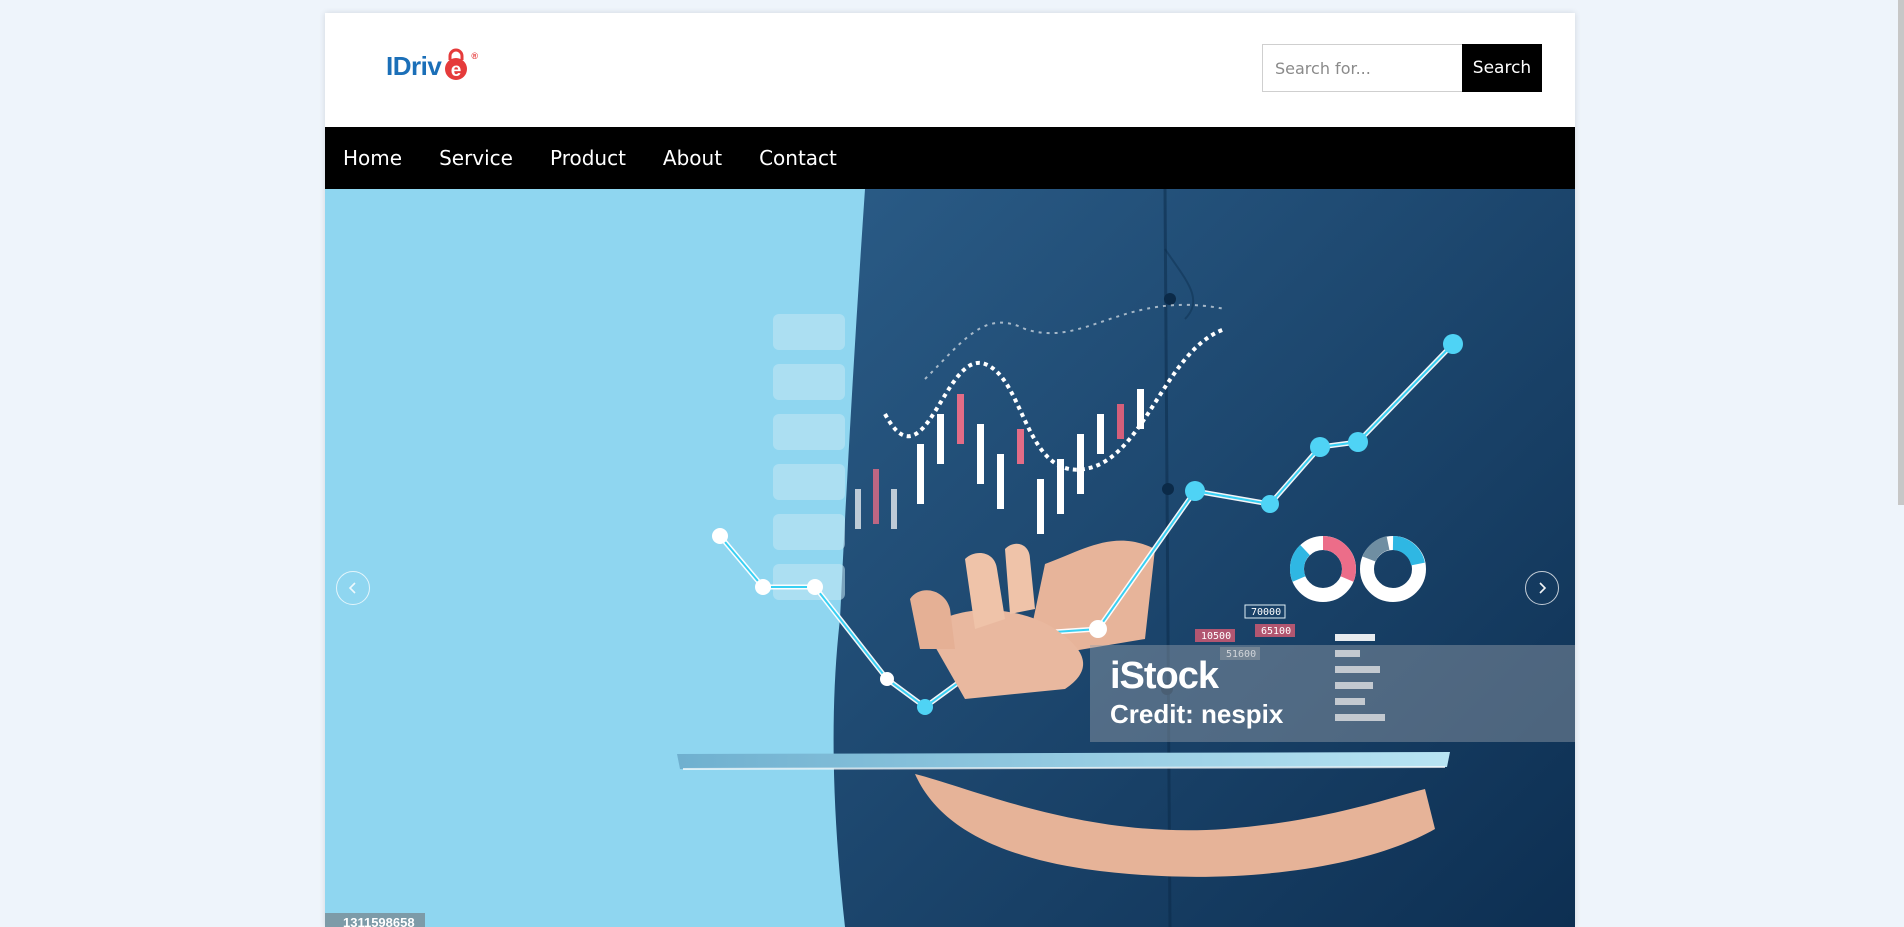 This screenshot has width=1904, height=927. Describe the element at coordinates (1266, 612) in the screenshot. I see `chart-label: 70000` at that location.